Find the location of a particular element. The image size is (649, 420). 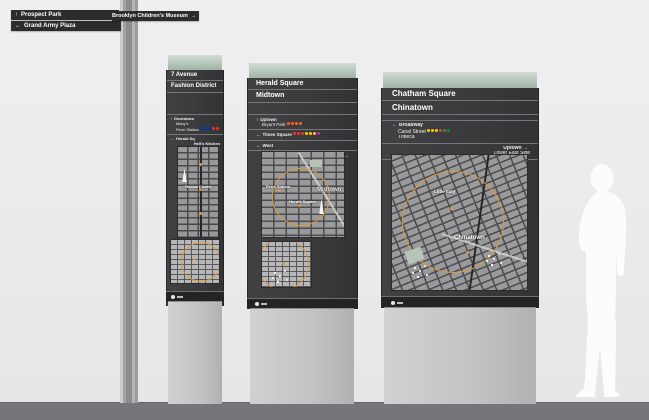

destination-label: Canal Street is located at coordinates (412, 131).